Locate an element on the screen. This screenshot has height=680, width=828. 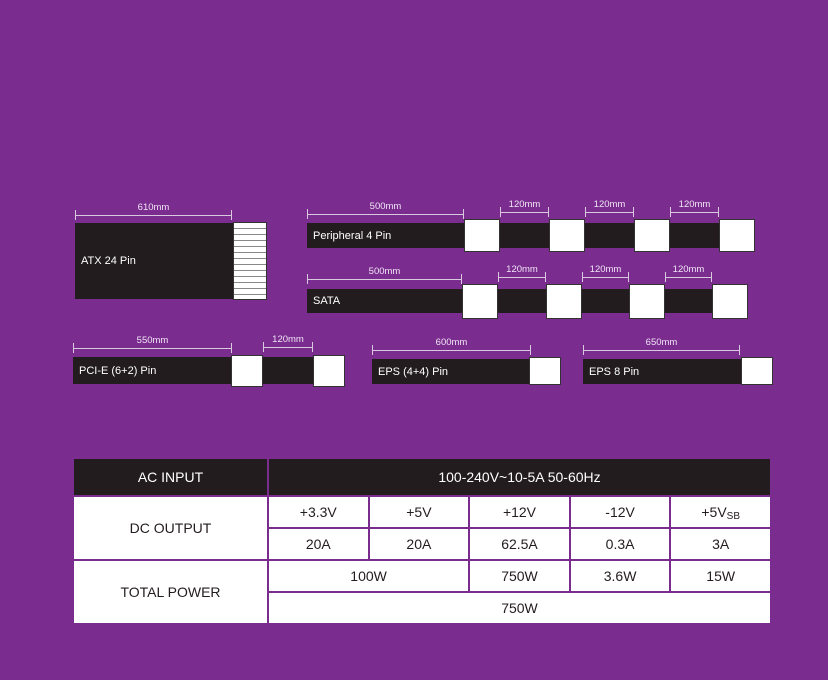
current-12v: 62.5A is located at coordinates (519, 544).